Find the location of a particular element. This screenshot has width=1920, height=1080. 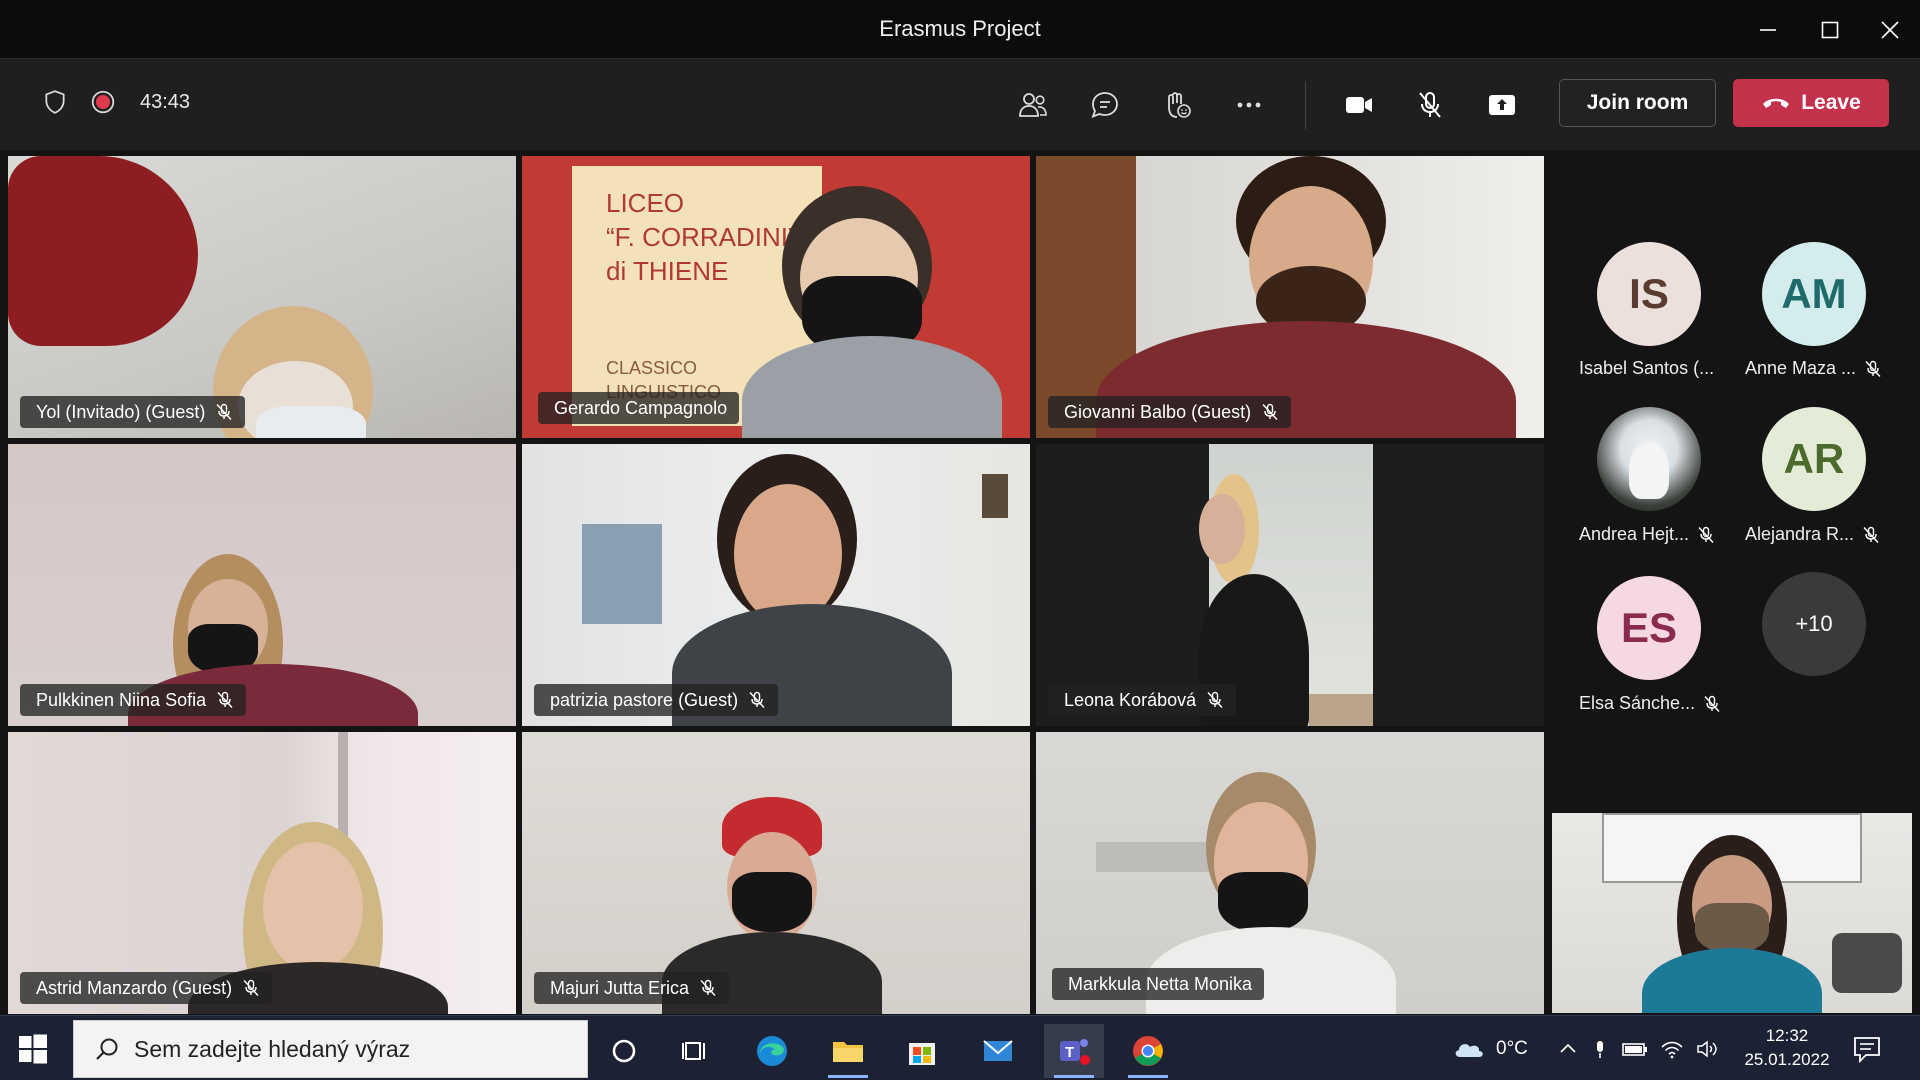

microsoft-store-app is located at coordinates (922, 1051).